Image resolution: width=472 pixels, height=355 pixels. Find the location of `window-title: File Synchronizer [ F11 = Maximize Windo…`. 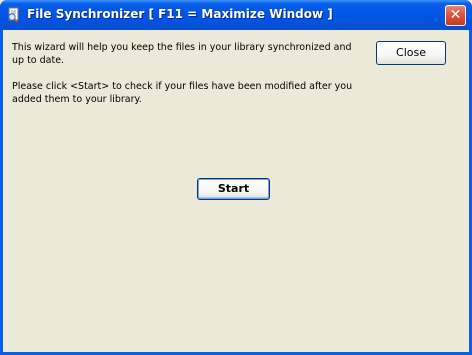

window-title: File Synchronizer [ F11 = Maximize Windo… is located at coordinates (180, 14).